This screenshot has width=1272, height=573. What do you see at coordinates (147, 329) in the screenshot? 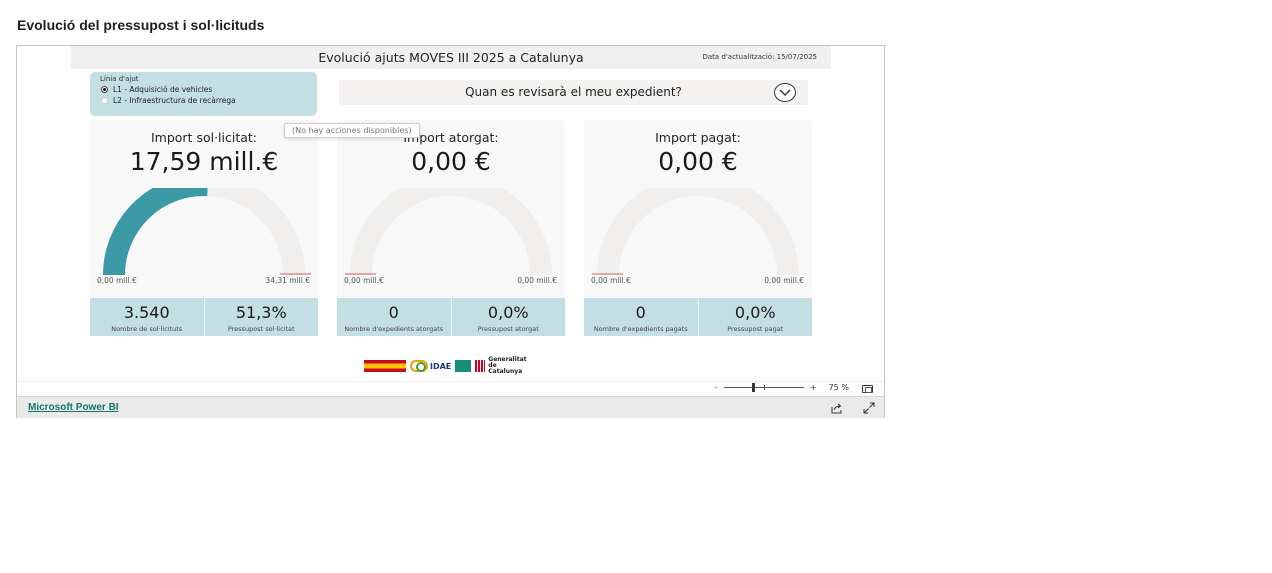
I see `stat-label: Nombre de sol·licituts` at bounding box center [147, 329].